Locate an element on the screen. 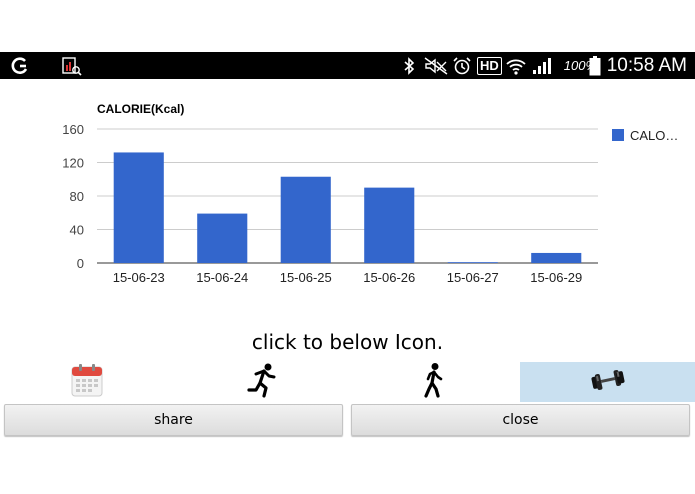 Image resolution: width=695 pixels, height=494 pixels. screenshot-chart-icon is located at coordinates (72, 65).